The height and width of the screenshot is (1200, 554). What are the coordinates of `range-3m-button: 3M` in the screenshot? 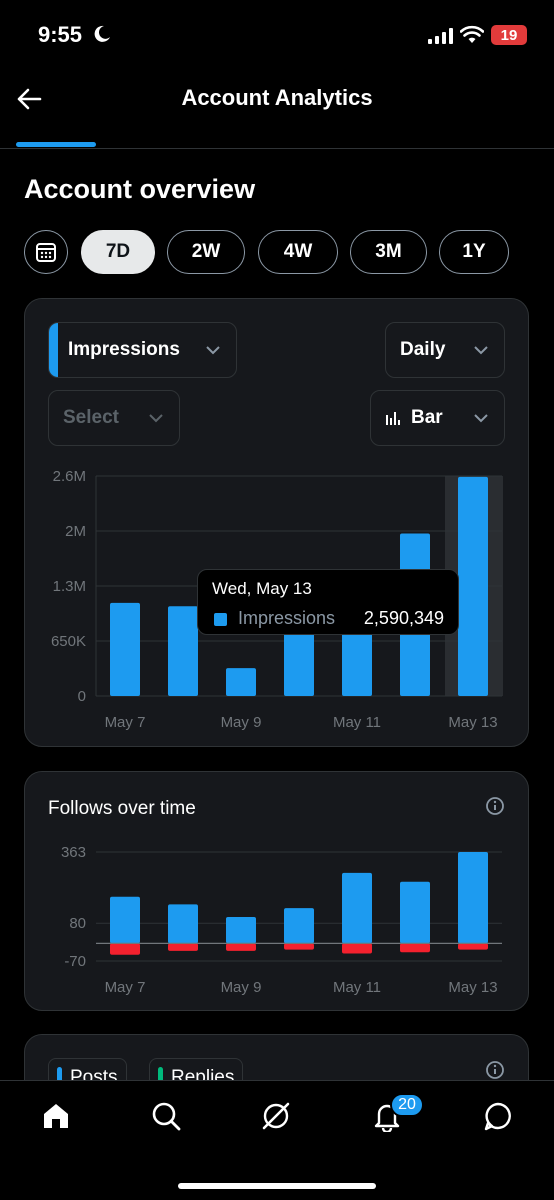 It's located at (388, 252).